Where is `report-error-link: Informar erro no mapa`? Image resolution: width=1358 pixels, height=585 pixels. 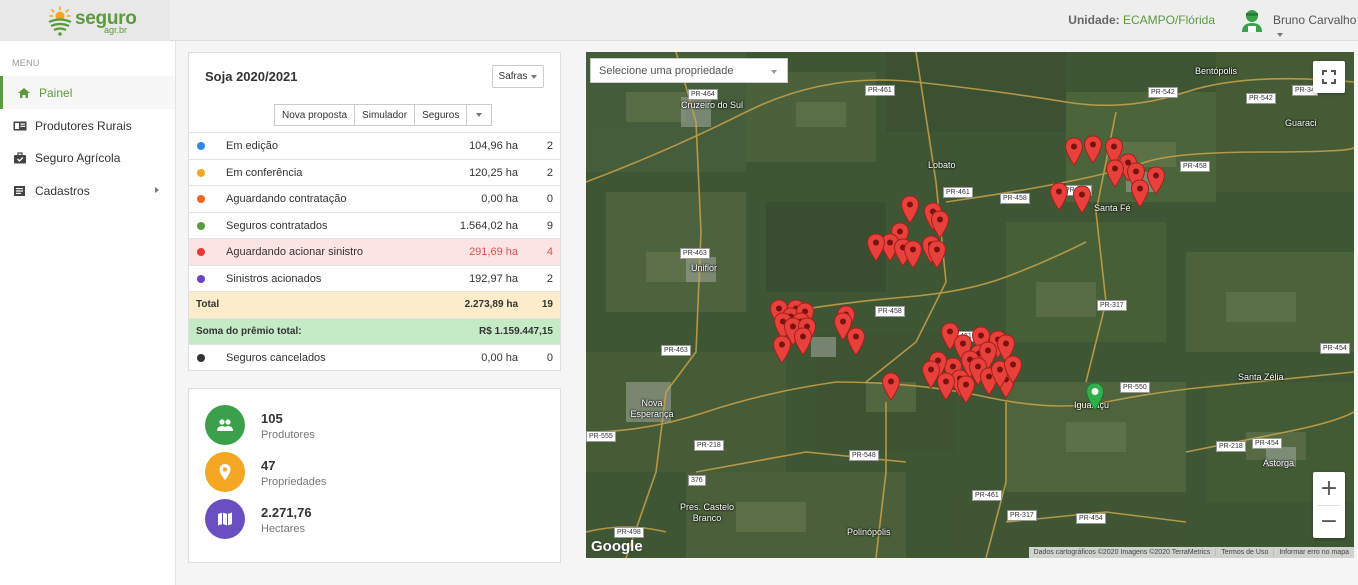
report-error-link: Informar erro no mapa is located at coordinates (1313, 552).